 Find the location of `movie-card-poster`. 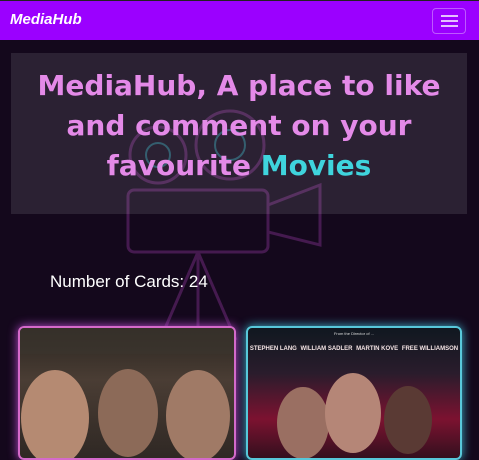

movie-card-poster is located at coordinates (127, 393).